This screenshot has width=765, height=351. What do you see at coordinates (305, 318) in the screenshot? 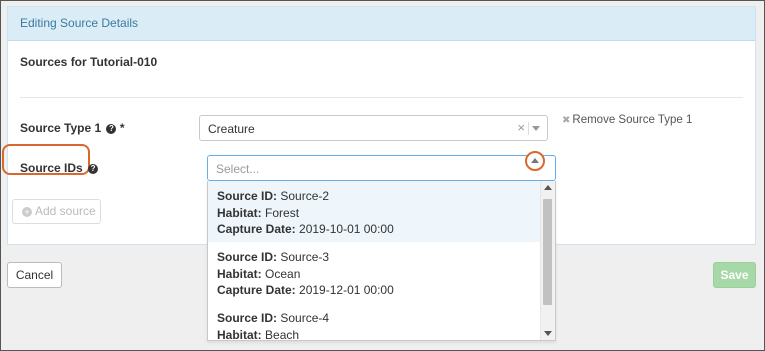
I see `option-id: Source-4` at bounding box center [305, 318].